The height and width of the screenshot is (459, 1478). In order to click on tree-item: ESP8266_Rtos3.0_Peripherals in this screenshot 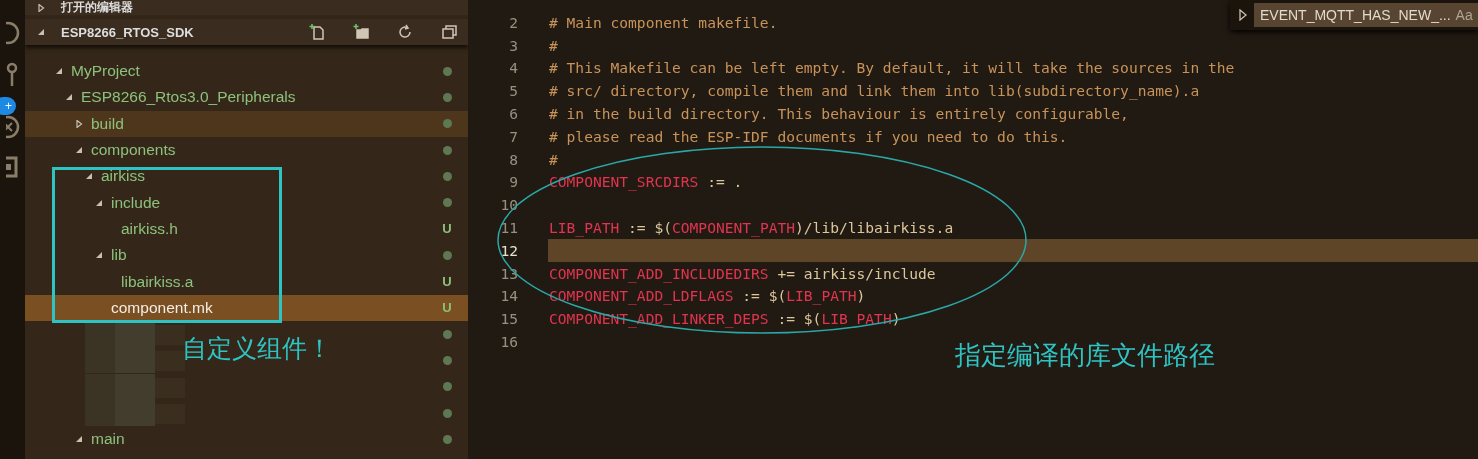, I will do `click(246, 97)`.